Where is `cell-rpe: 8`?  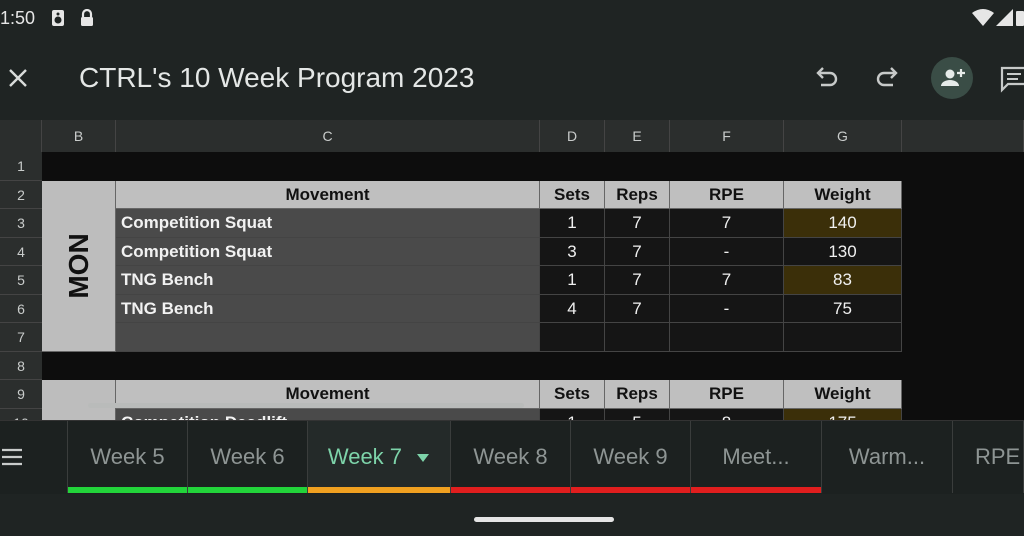
cell-rpe: 8 is located at coordinates (727, 414).